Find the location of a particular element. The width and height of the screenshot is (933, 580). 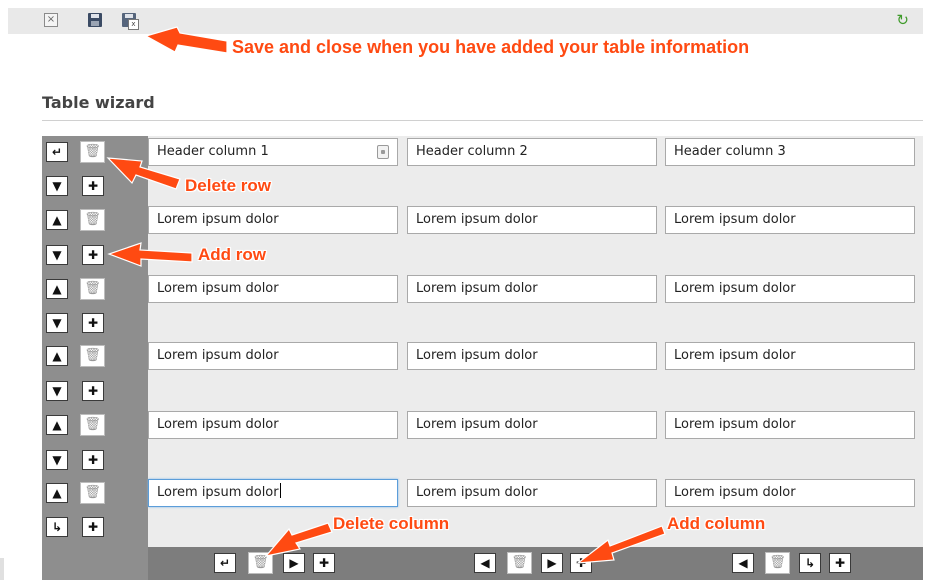

cell-text: Header column 1 is located at coordinates (213, 151).